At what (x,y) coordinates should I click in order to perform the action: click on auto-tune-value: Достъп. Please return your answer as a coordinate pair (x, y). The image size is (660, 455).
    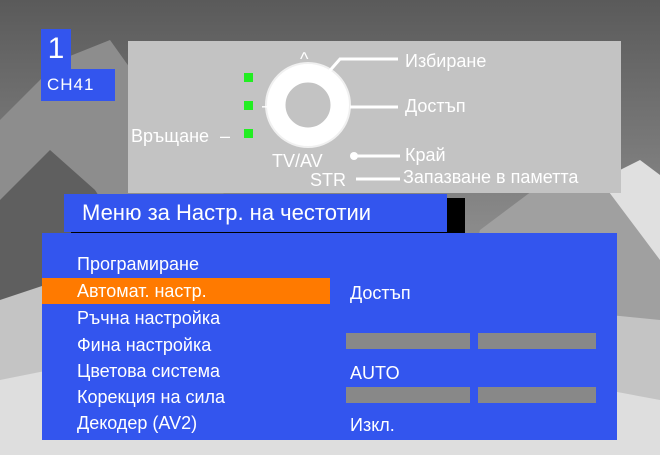
    Looking at the image, I should click on (380, 293).